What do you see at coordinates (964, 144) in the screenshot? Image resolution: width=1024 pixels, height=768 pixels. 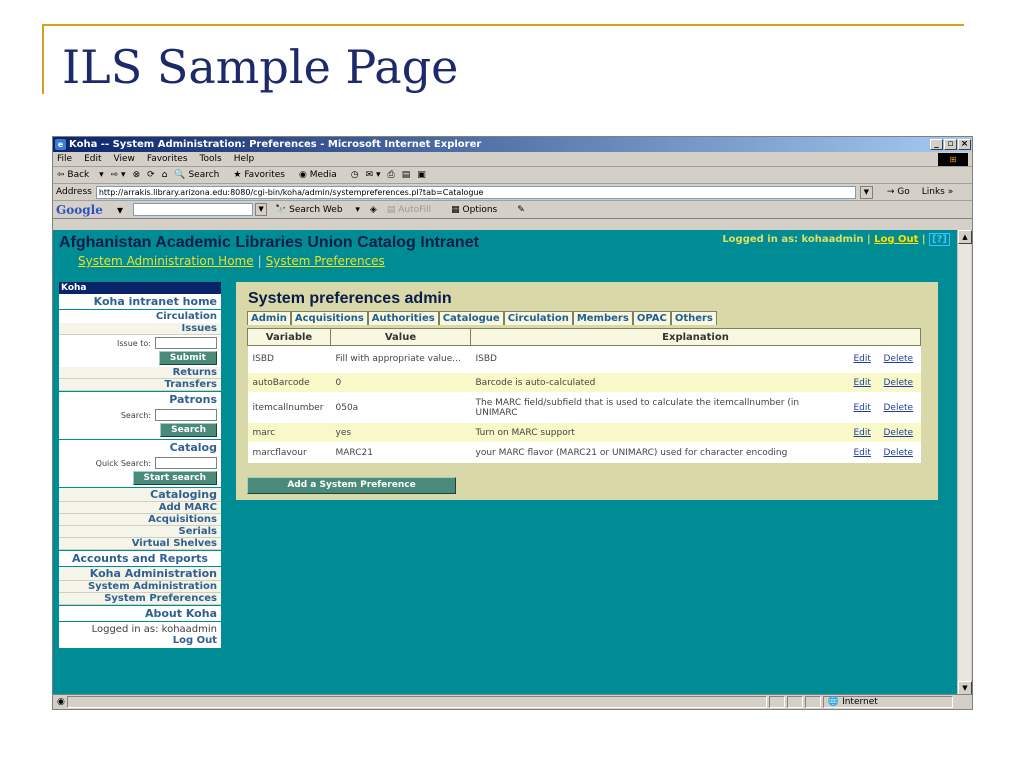 I see `close-button: ×` at bounding box center [964, 144].